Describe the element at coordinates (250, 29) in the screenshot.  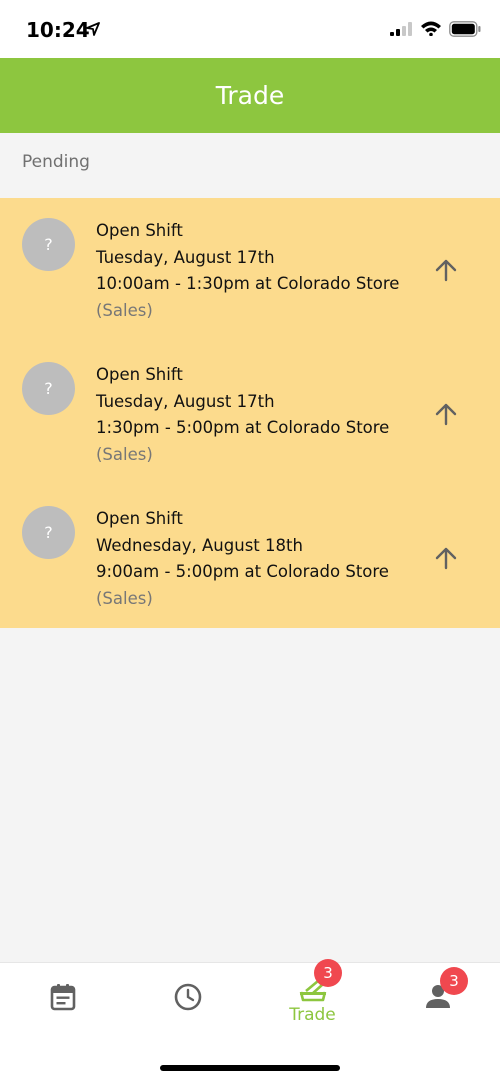
I see `status-bar: 10:24` at that location.